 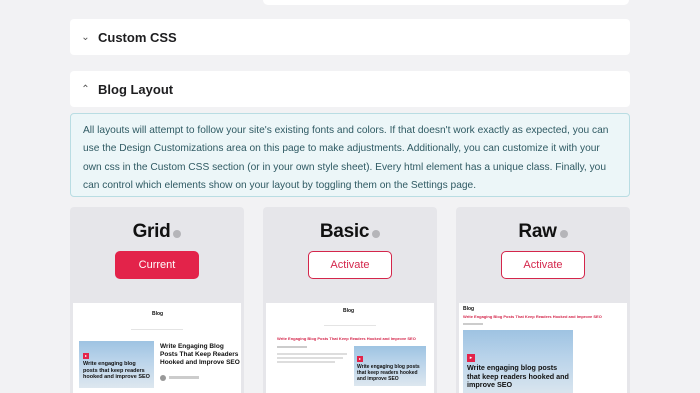 What do you see at coordinates (350, 37) in the screenshot?
I see `custom-css-section-header: ⌄ Custom CSS` at bounding box center [350, 37].